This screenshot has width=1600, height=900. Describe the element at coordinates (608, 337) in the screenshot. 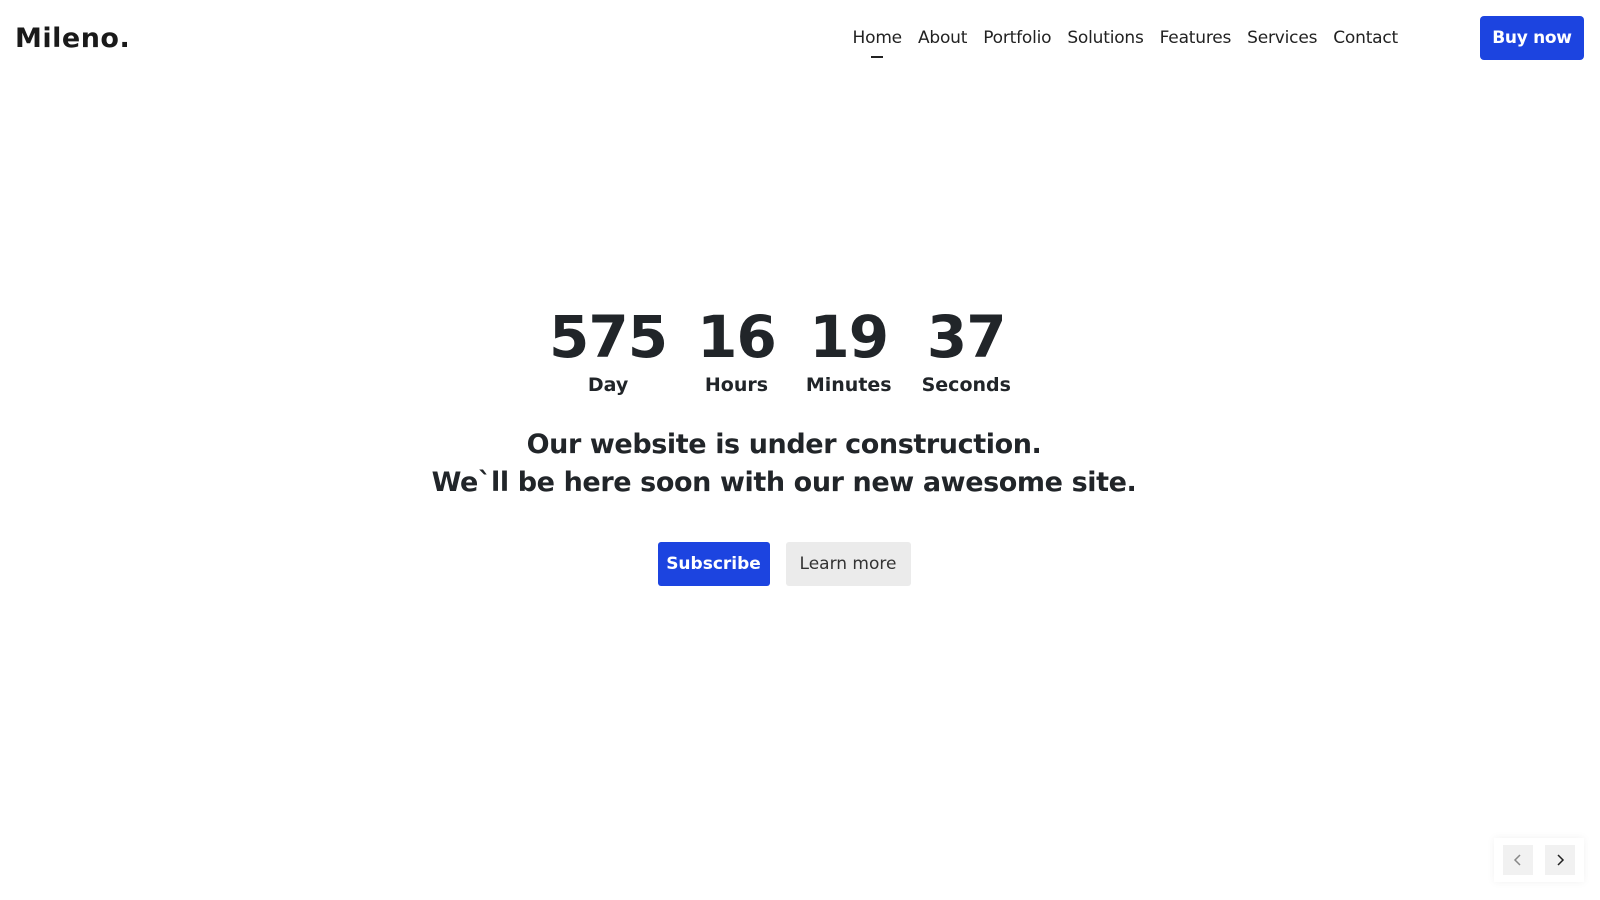

I see `countdown-days-value: 575` at that location.